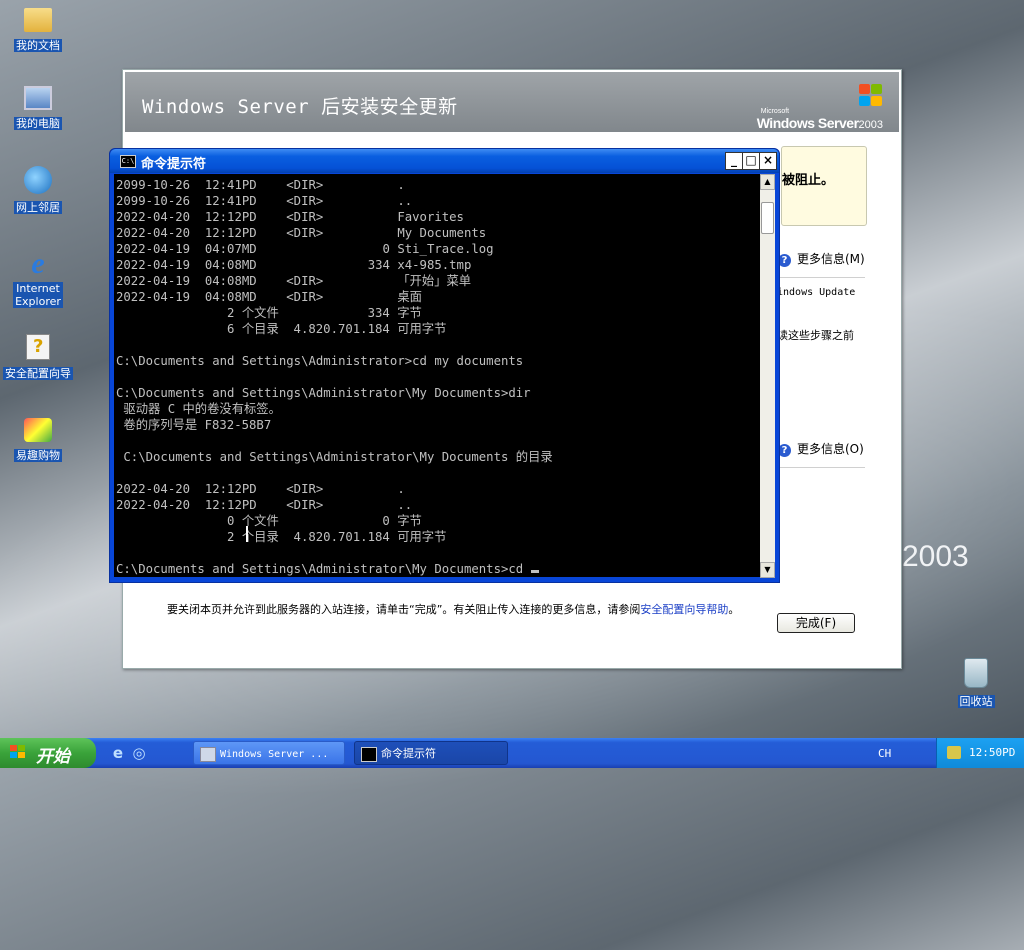 This screenshot has height=950, width=1024. I want to click on quicklaunch-explorer-icon: ◎, so click(139, 753).